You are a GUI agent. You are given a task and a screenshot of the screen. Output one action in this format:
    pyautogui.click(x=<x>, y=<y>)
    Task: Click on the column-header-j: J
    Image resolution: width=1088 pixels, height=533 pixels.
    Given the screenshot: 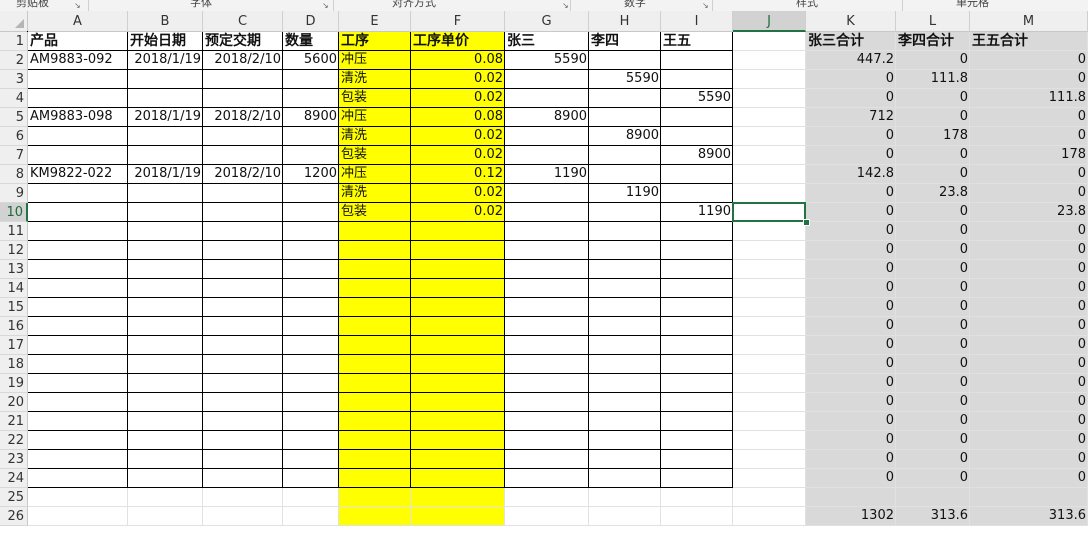 What is the action you would take?
    pyautogui.click(x=769, y=21)
    